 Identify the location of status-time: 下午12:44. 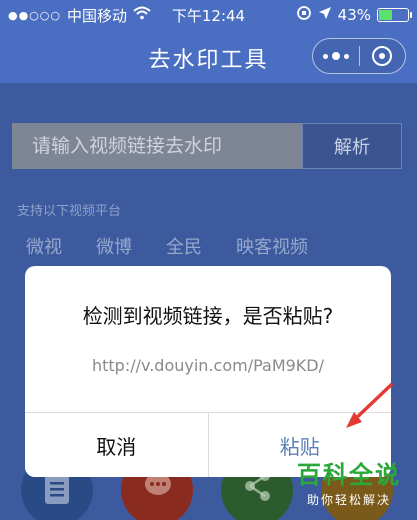
(208, 16).